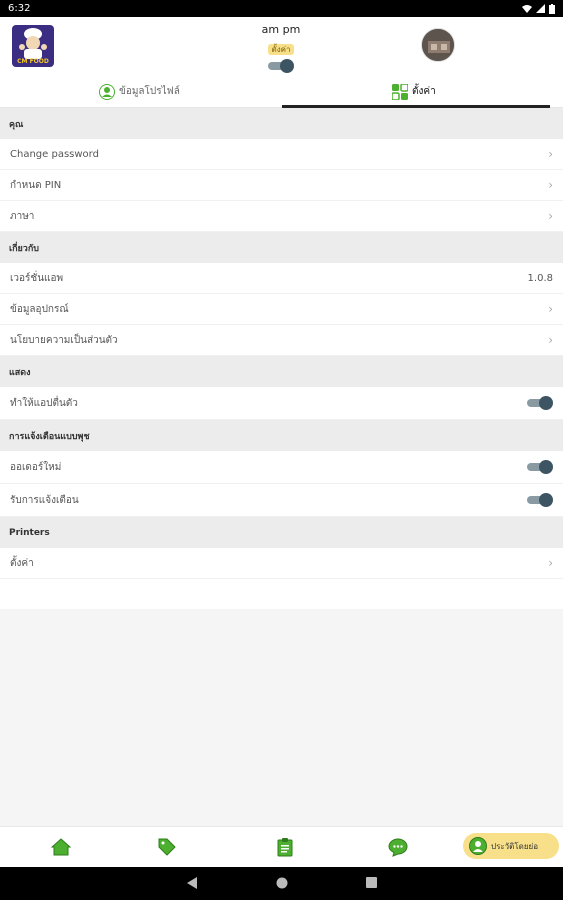  What do you see at coordinates (39, 309) in the screenshot?
I see `row-label: ข้อมูลอุปกรณ์` at bounding box center [39, 309].